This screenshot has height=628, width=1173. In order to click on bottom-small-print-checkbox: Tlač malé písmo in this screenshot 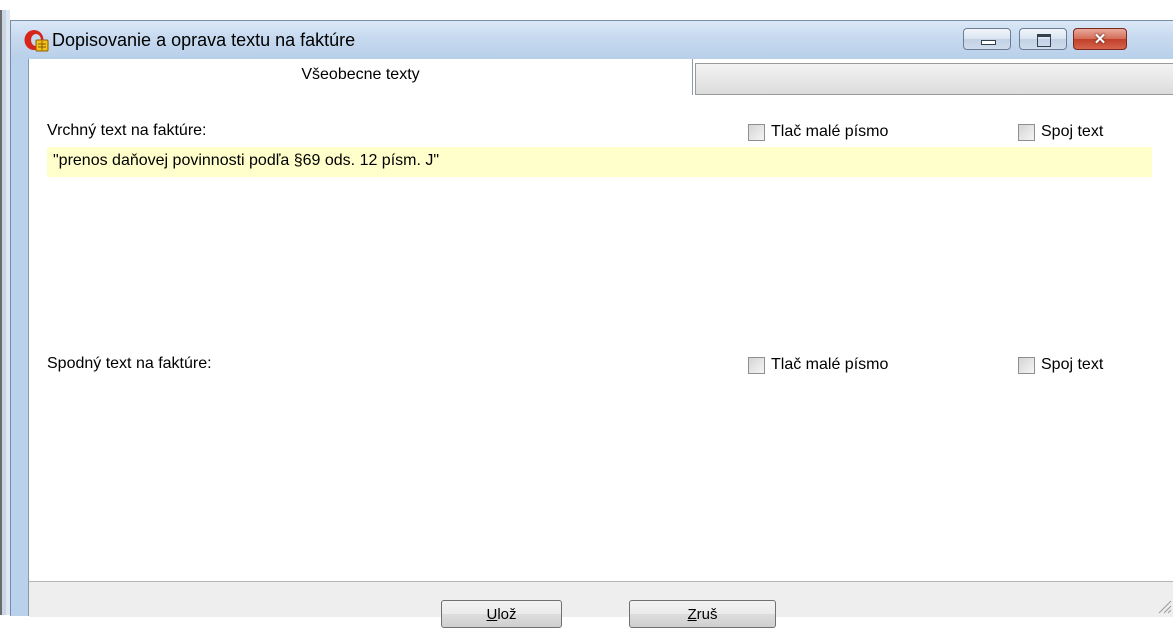, I will do `click(818, 365)`.